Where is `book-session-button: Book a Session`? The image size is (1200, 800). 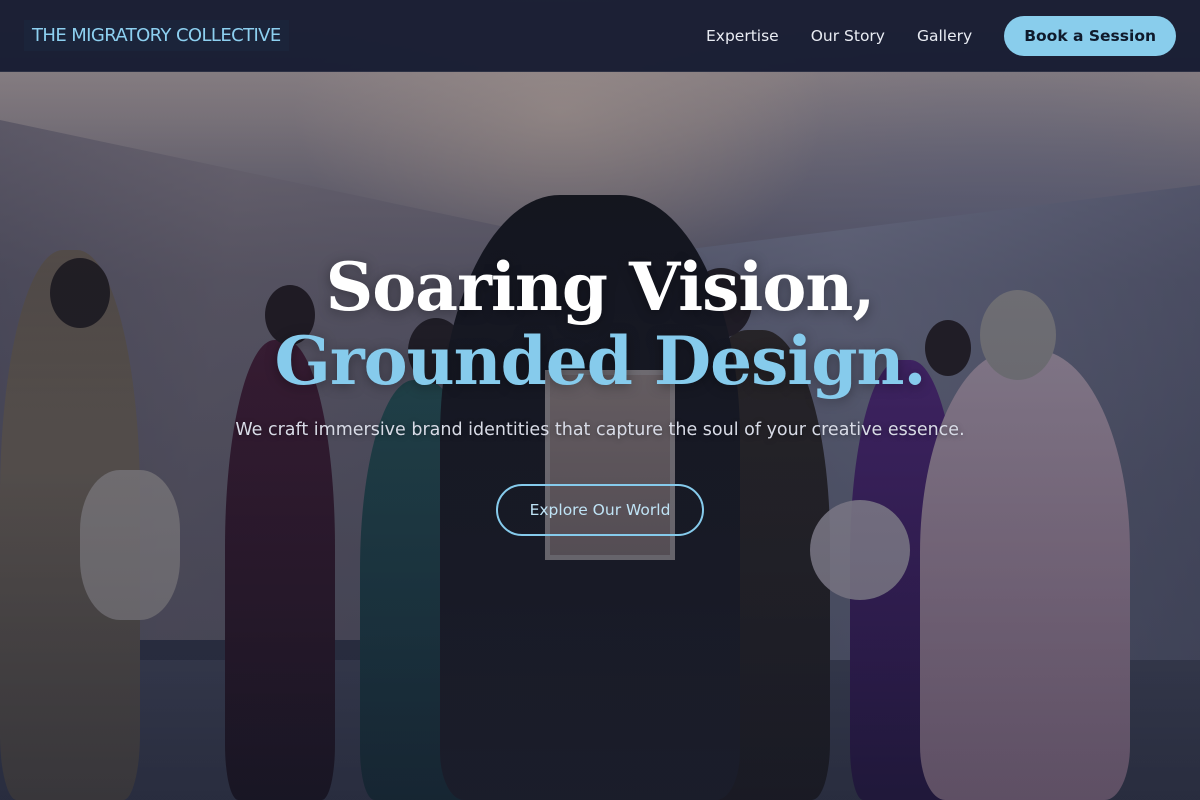 book-session-button: Book a Session is located at coordinates (1090, 35).